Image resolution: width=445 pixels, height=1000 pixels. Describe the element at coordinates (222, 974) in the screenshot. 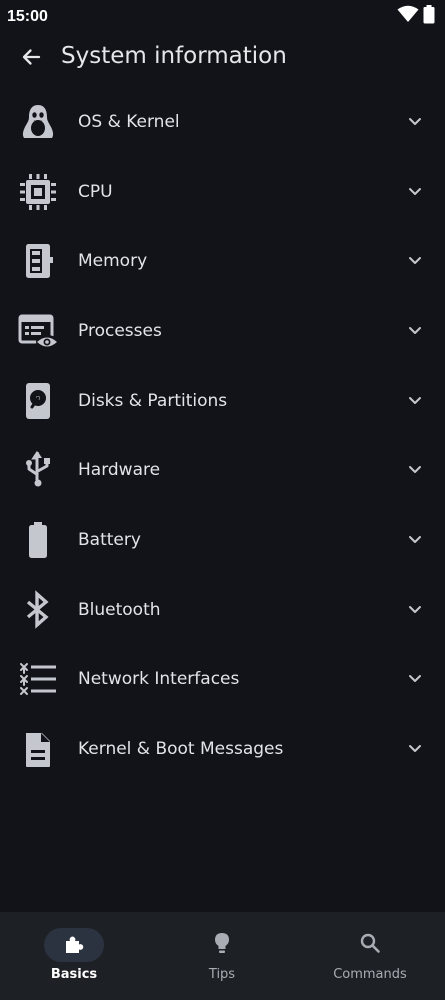

I see `nav-label-tips: Tips` at that location.